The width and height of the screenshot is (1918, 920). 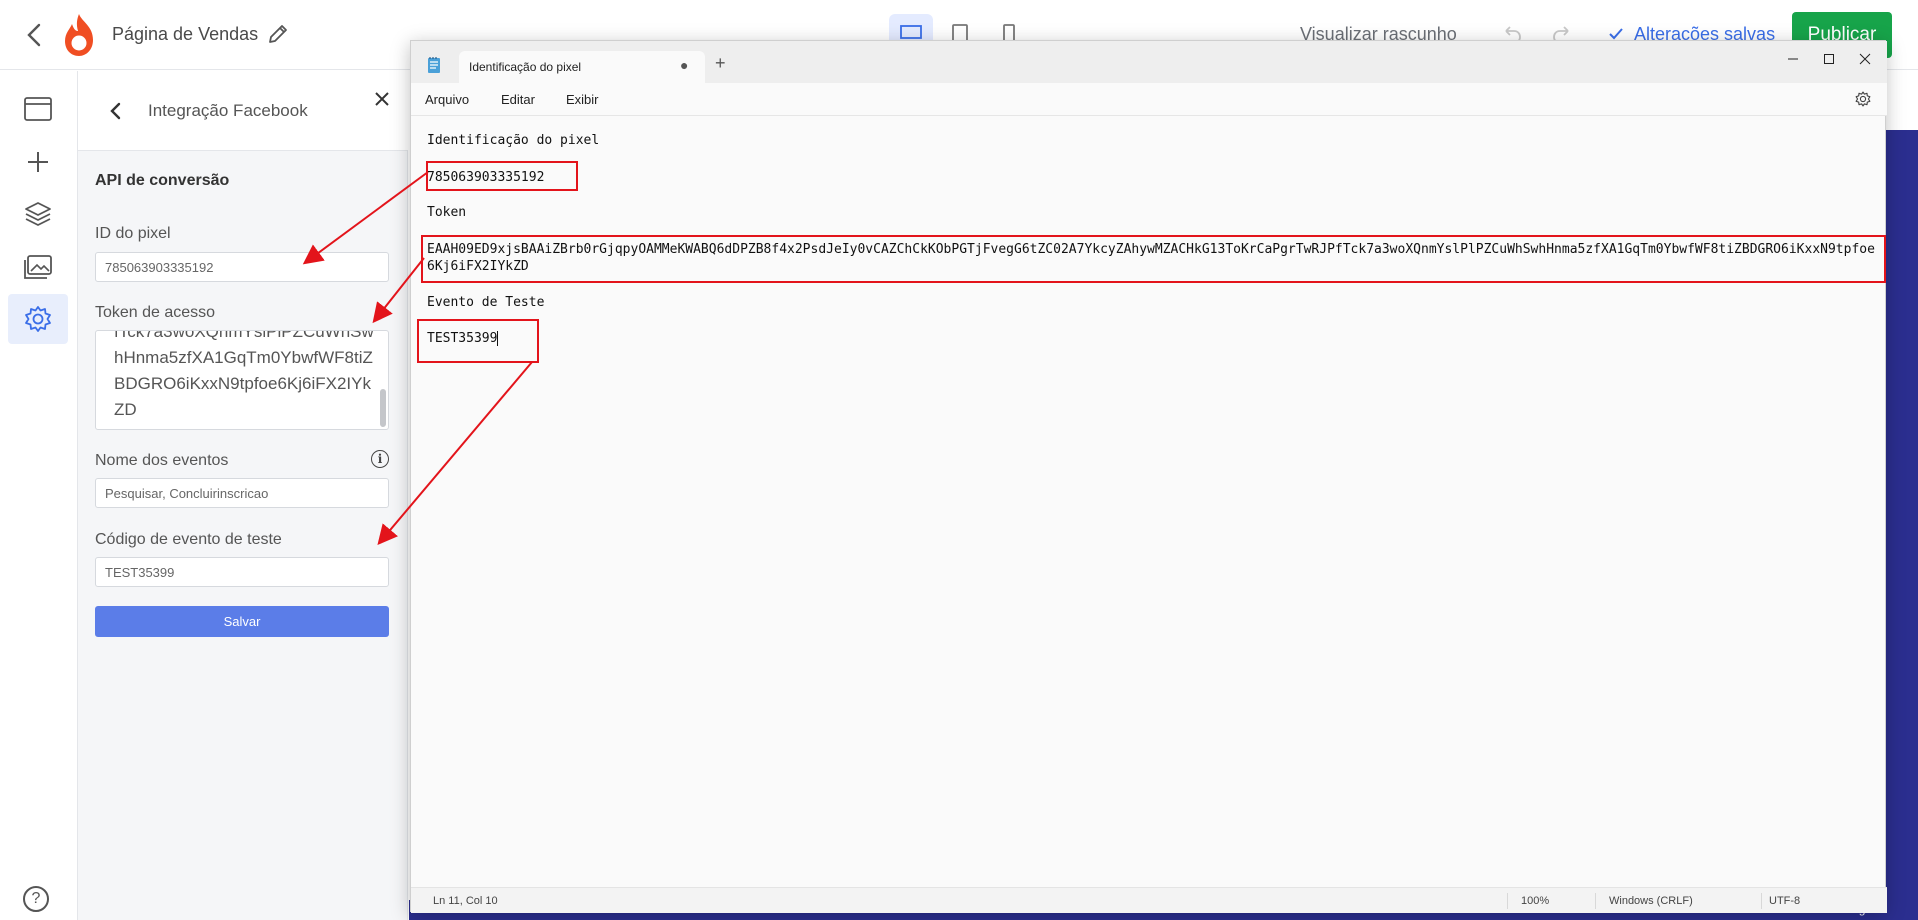 I want to click on minimize-button, so click(x=1793, y=59).